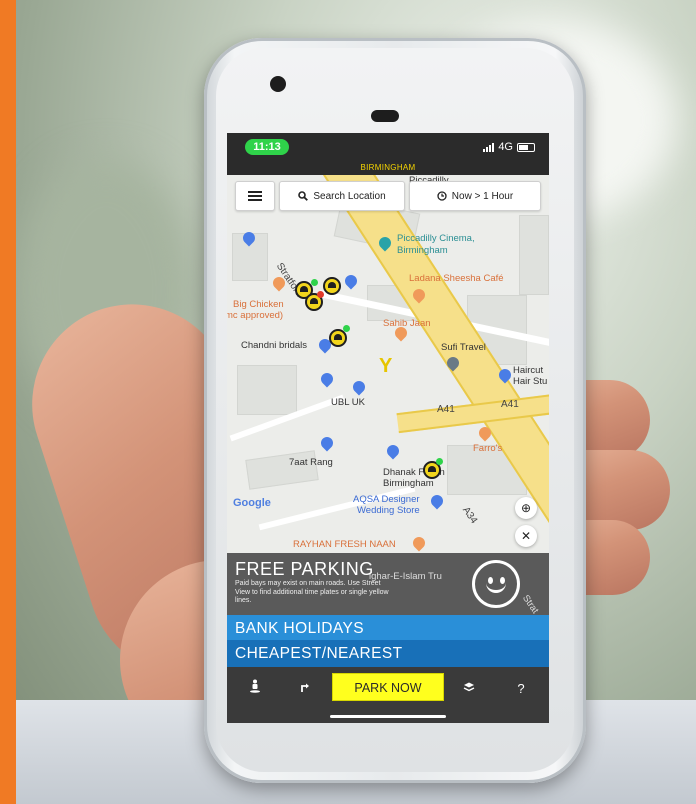 The image size is (696, 804). I want to click on search-location-label: Search Location, so click(349, 196).